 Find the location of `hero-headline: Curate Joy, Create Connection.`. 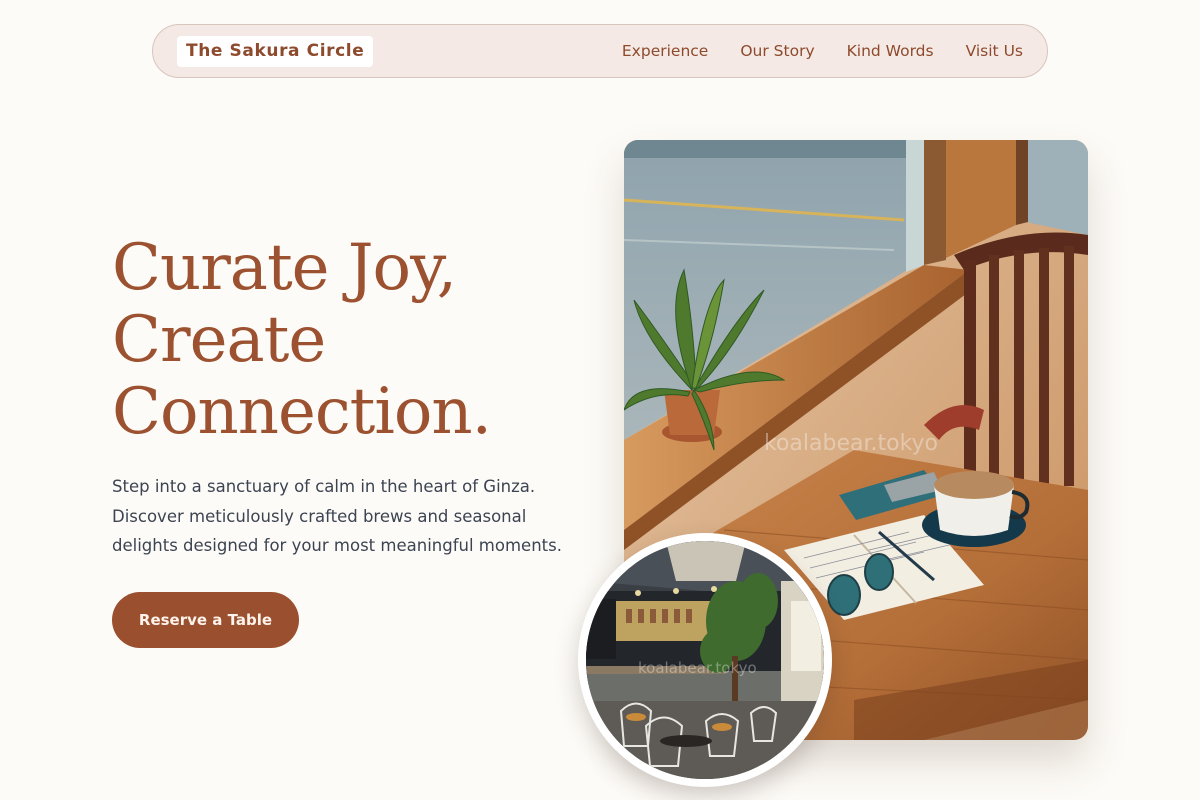

hero-headline: Curate Joy, Create Connection. is located at coordinates (347, 340).